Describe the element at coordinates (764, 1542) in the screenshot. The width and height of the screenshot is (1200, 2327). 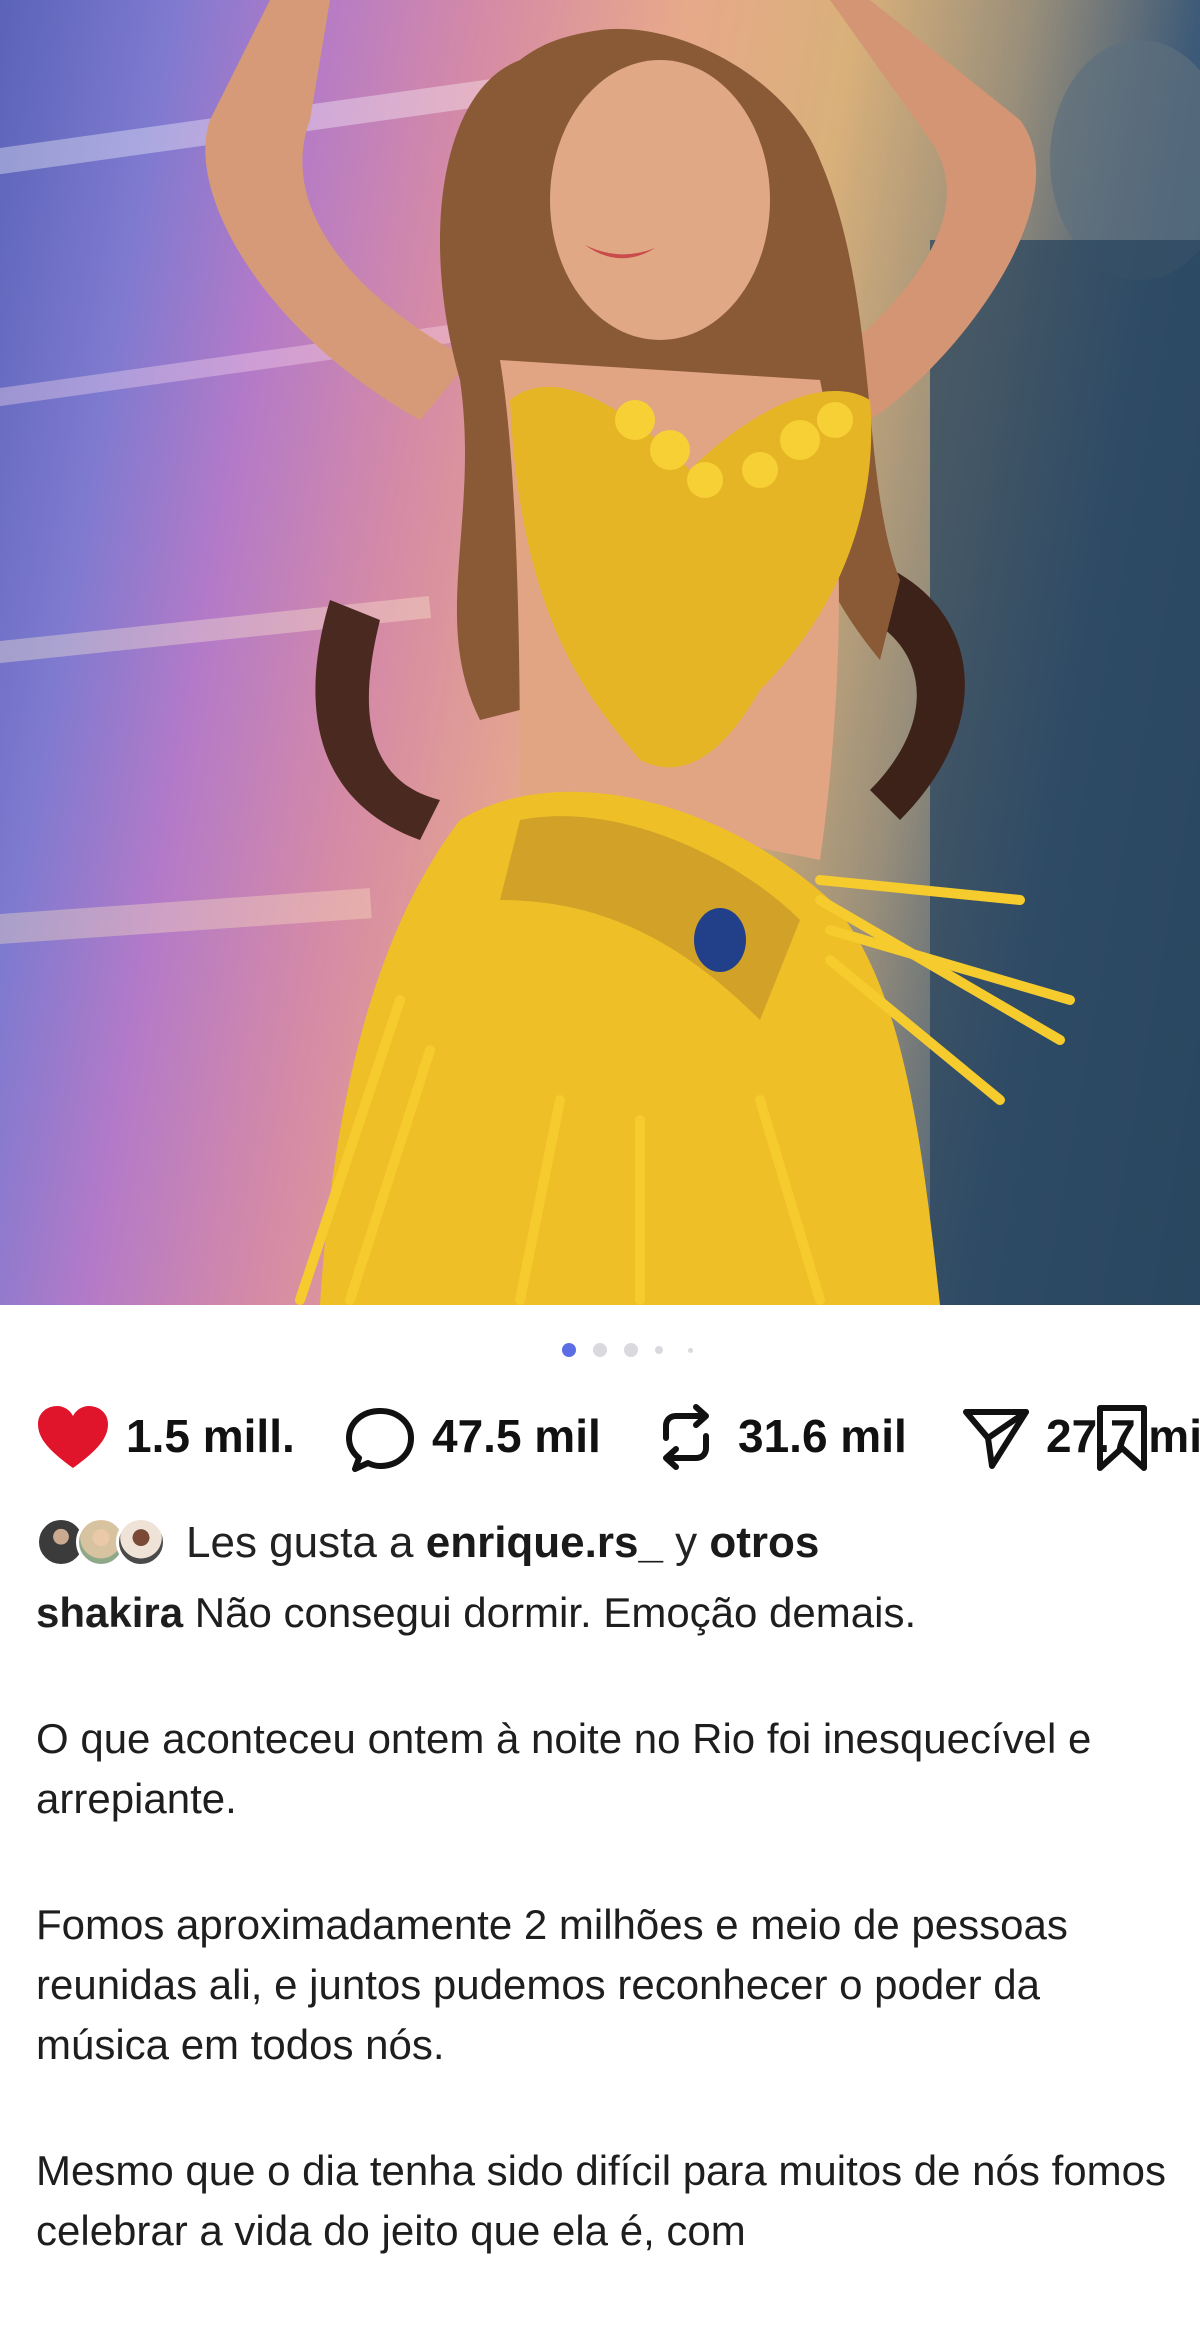
I see `liked-by-others-link: otros` at that location.